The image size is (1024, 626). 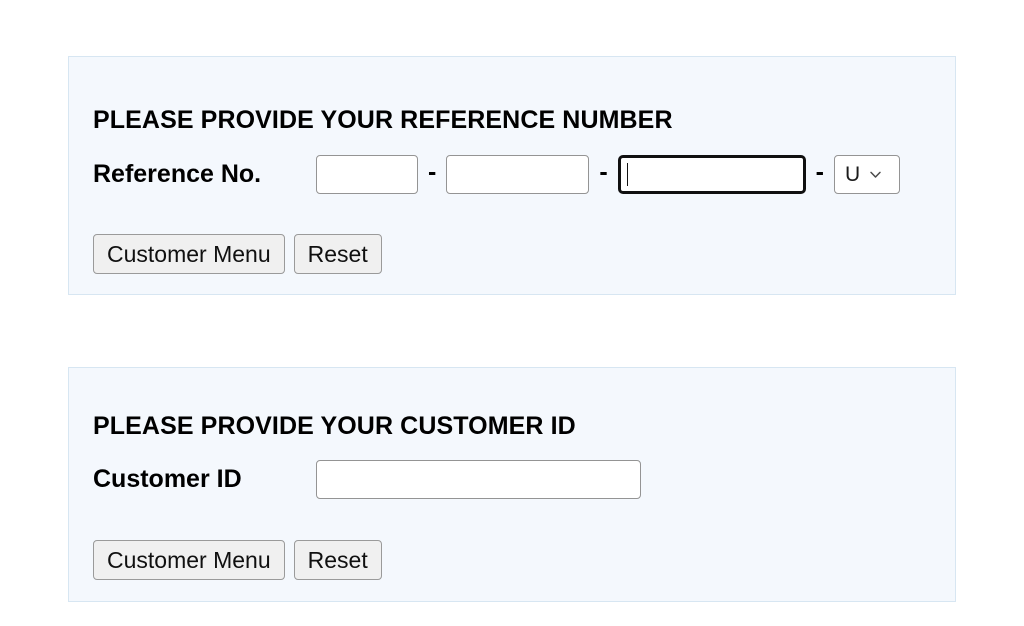 What do you see at coordinates (177, 174) in the screenshot?
I see `reference-no-label: Reference No.` at bounding box center [177, 174].